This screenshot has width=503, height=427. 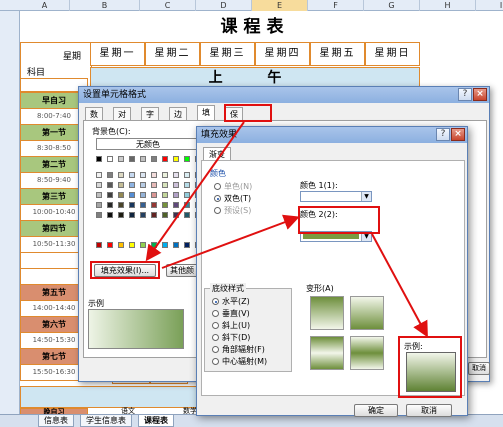 I want to click on arrow-to-color2, so click(x=230, y=241).